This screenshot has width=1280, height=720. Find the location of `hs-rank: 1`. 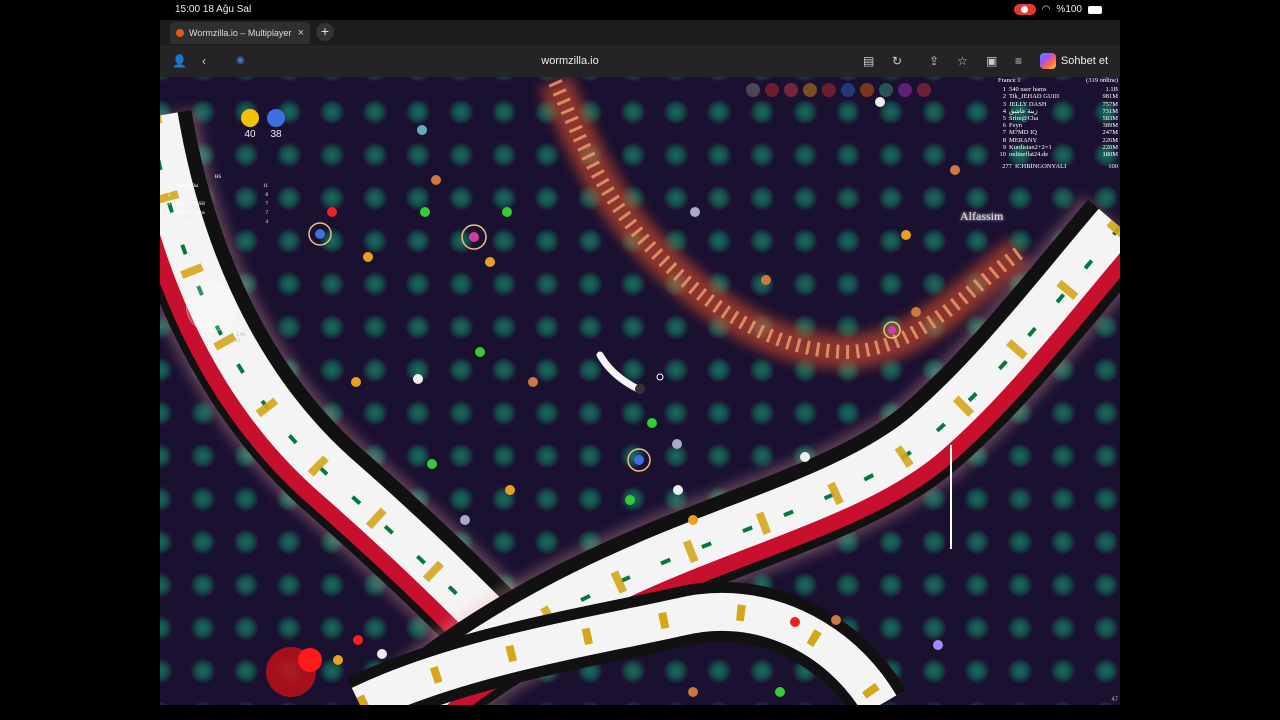

hs-rank: 1 is located at coordinates (169, 186).